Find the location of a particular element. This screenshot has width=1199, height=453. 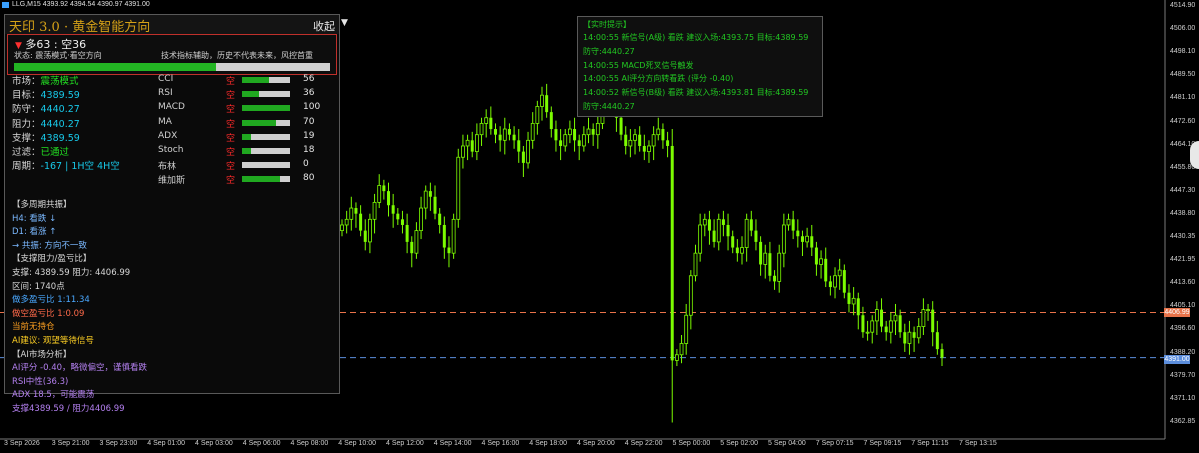

panel-dropdown-icon: ▼ is located at coordinates (344, 23).